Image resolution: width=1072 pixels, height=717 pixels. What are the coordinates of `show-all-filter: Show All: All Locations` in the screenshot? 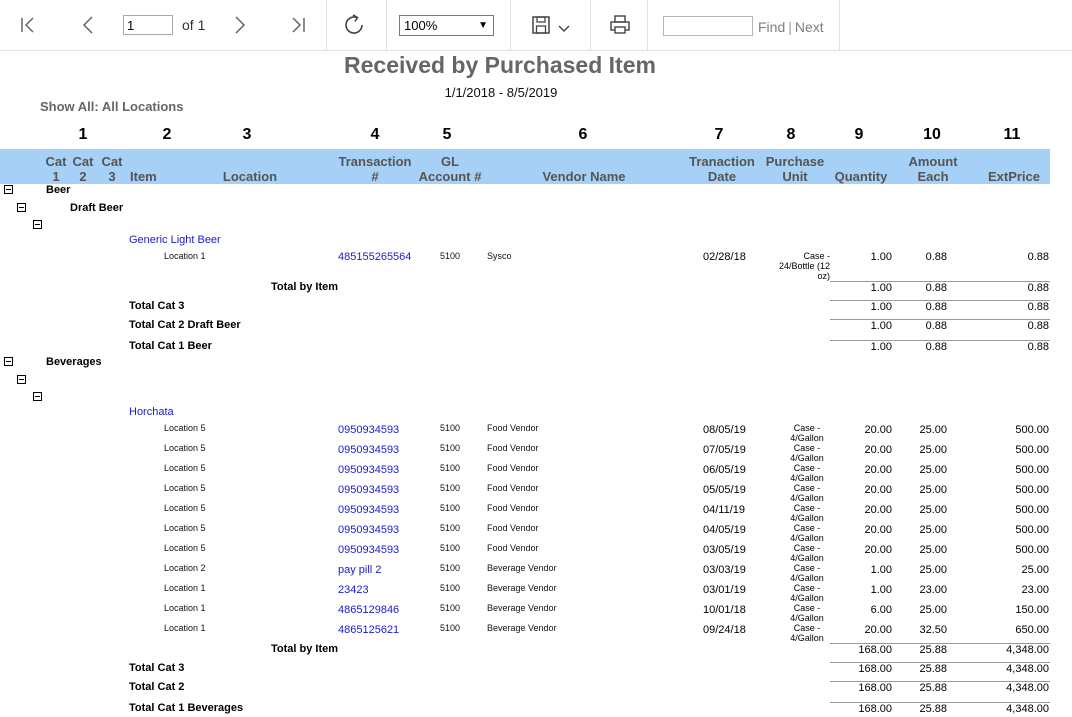 It's located at (112, 106).